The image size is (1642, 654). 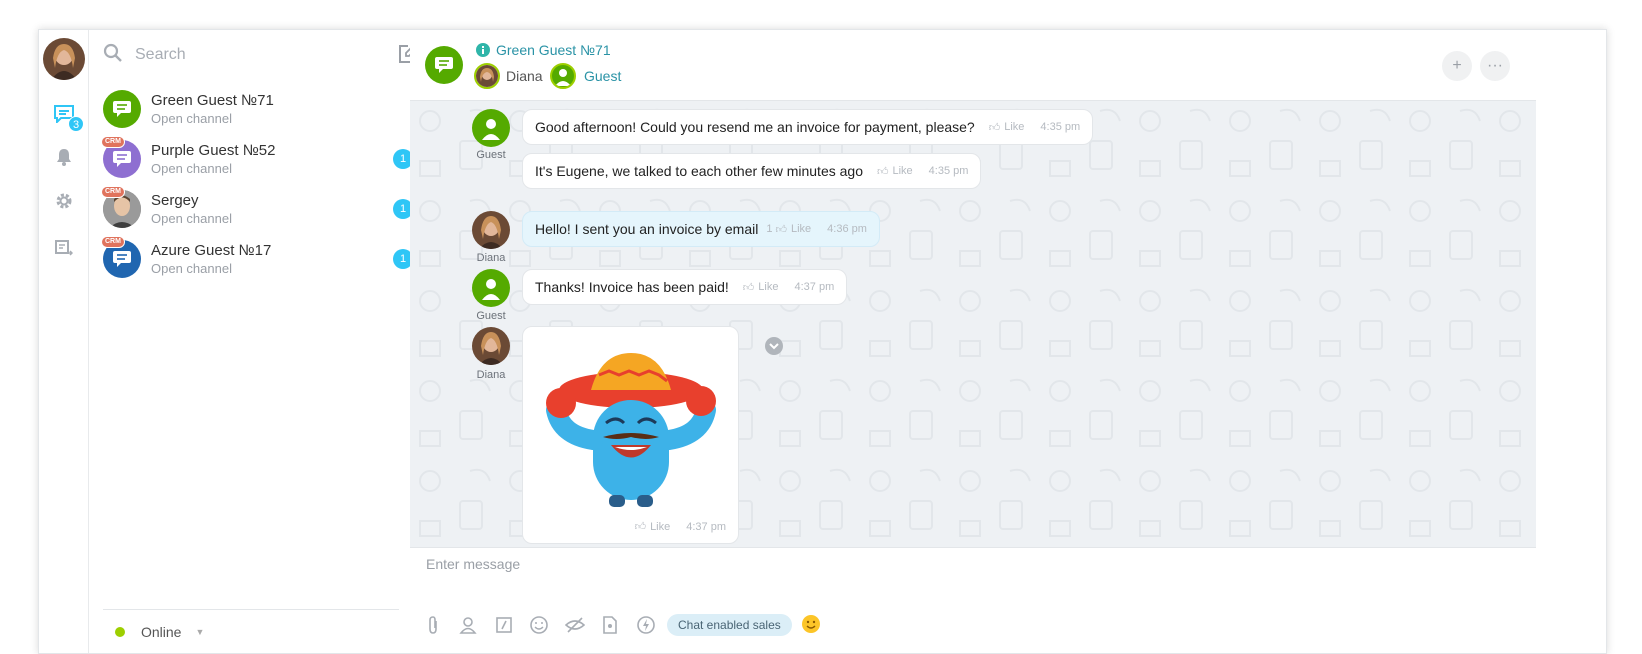 What do you see at coordinates (539, 625) in the screenshot?
I see `smile-icon` at bounding box center [539, 625].